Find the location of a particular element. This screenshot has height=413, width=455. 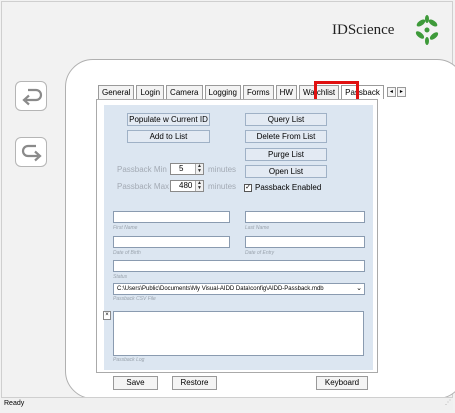

first-name-caption: First Name is located at coordinates (125, 228).